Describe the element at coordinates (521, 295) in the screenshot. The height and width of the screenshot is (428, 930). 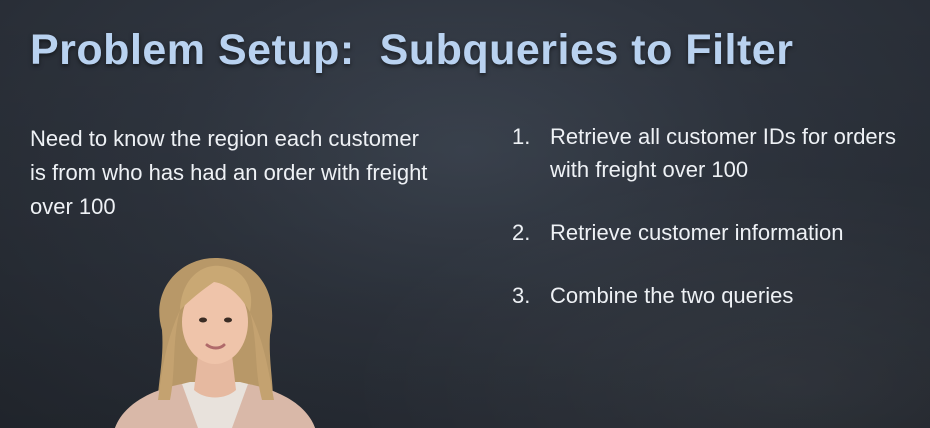
I see `step-number: 3.` at that location.